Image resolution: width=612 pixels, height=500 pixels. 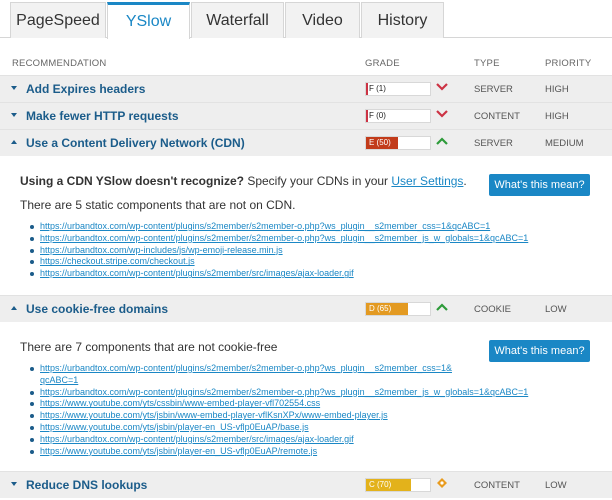 What do you see at coordinates (380, 484) in the screenshot?
I see `grade-label: C (70)` at bounding box center [380, 484].